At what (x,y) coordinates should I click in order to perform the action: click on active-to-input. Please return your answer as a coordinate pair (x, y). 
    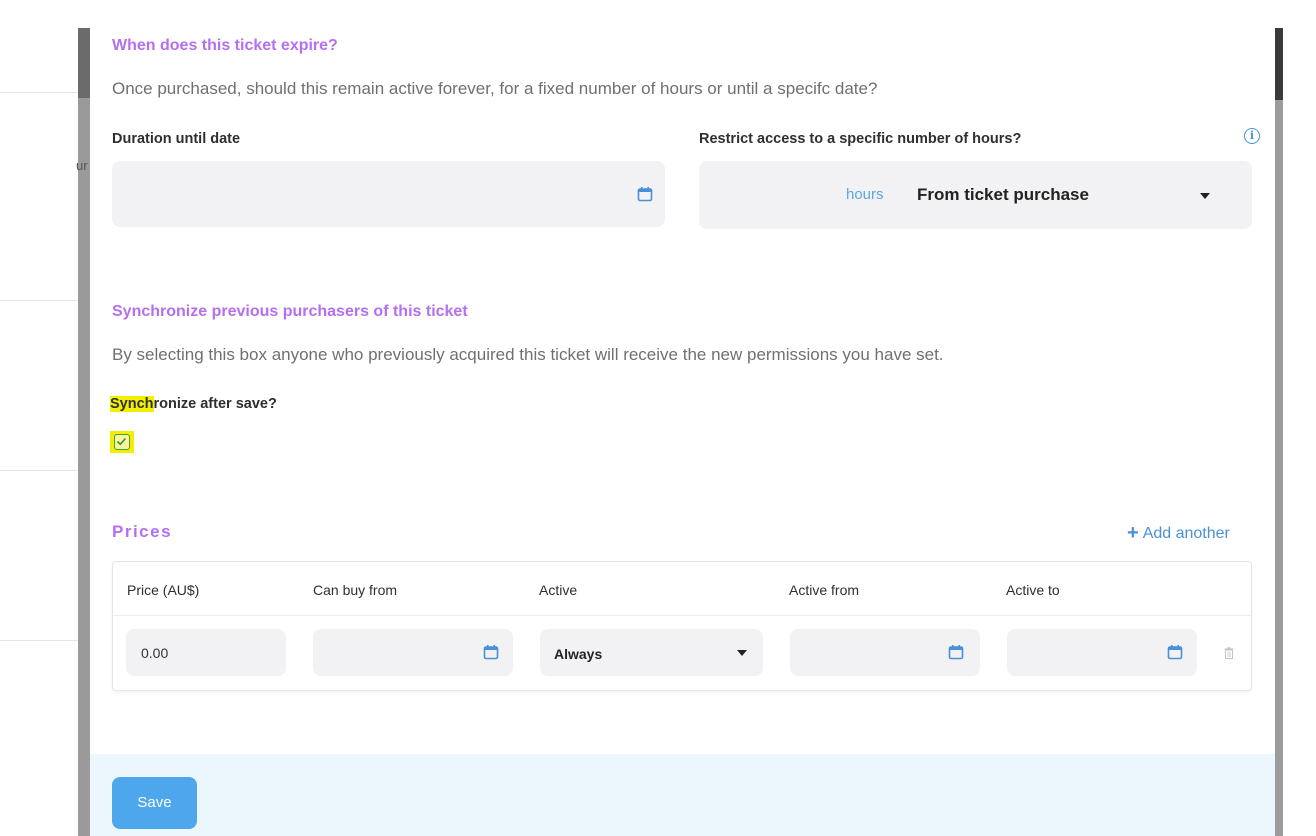
    Looking at the image, I should click on (1102, 652).